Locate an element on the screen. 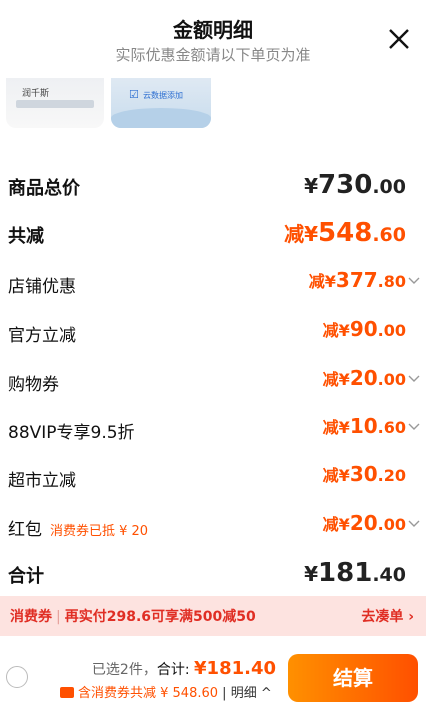 This screenshot has width=426, height=706. row-label: 共减 is located at coordinates (26, 236).